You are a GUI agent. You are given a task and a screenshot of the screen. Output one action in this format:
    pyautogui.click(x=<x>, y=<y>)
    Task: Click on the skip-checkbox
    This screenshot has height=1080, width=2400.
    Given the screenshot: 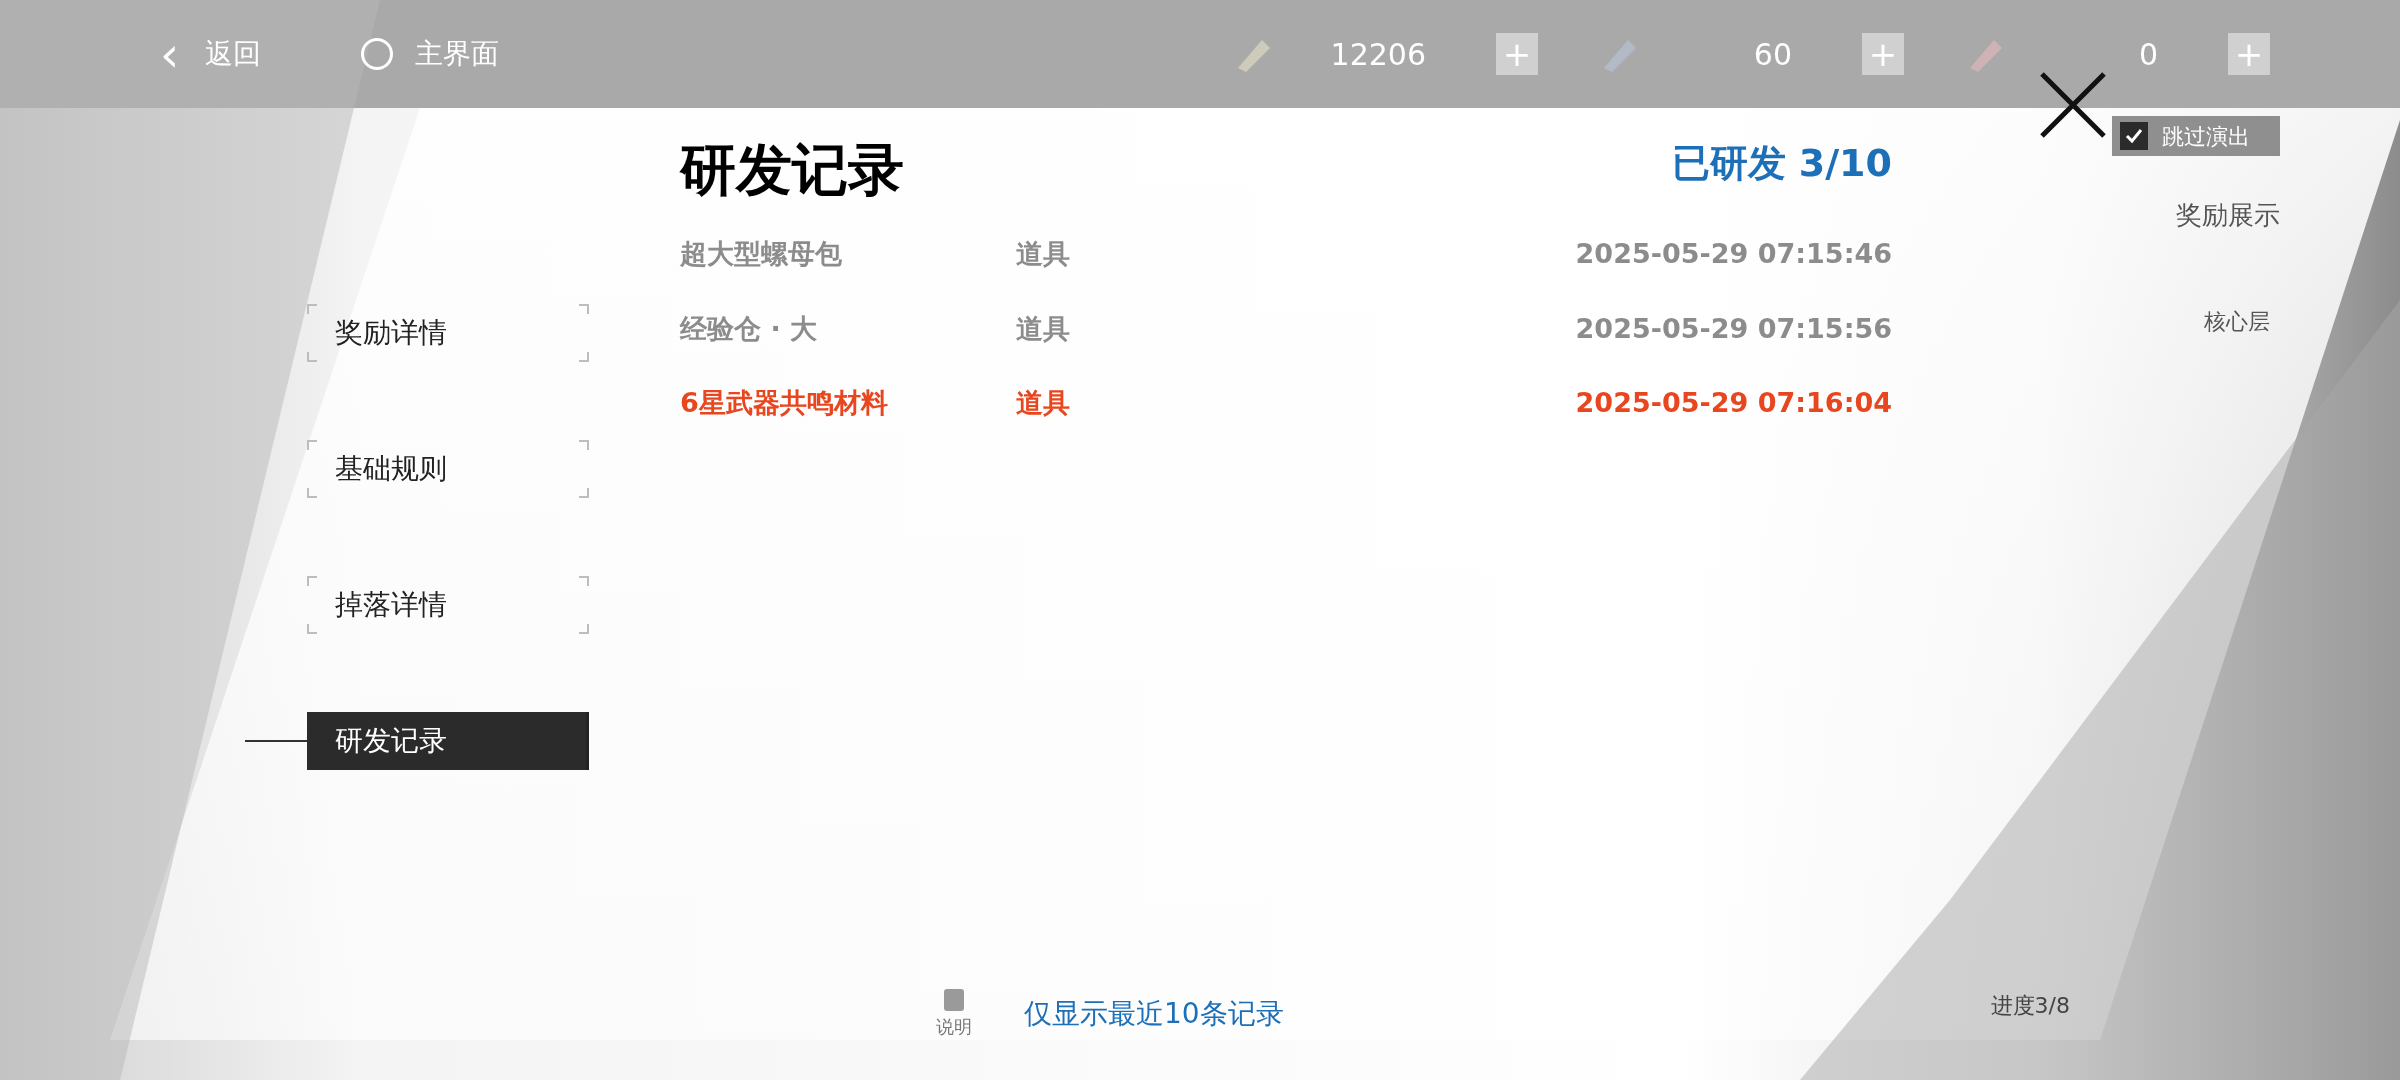 What is the action you would take?
    pyautogui.click(x=2134, y=136)
    